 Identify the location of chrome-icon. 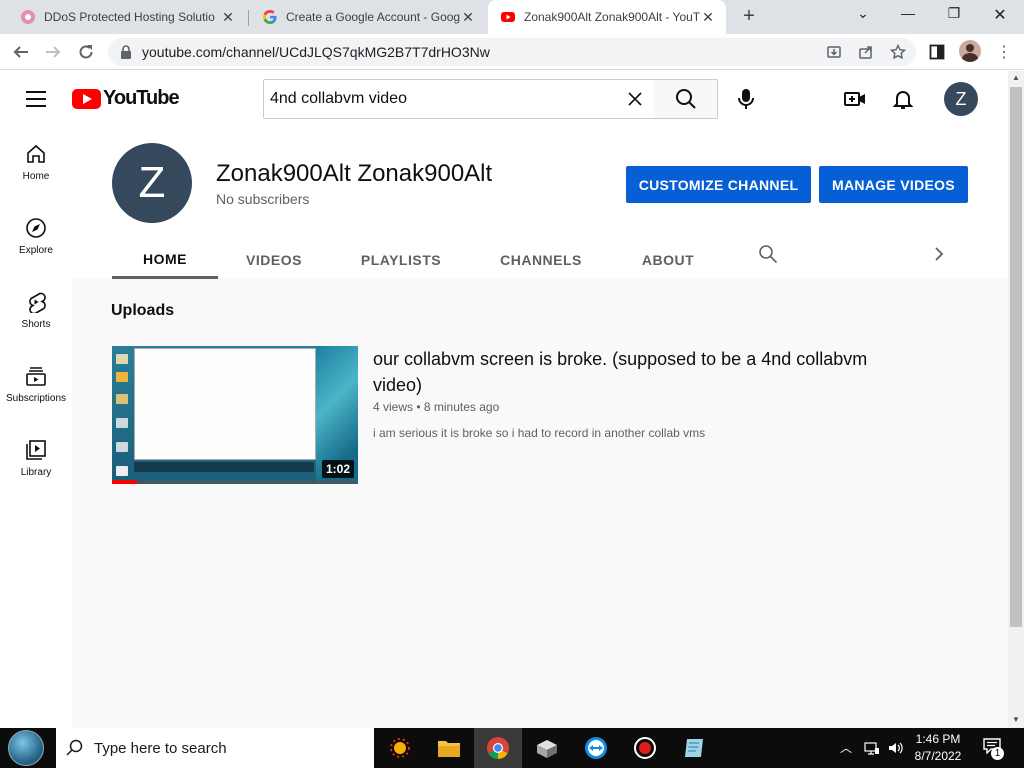
(498, 748).